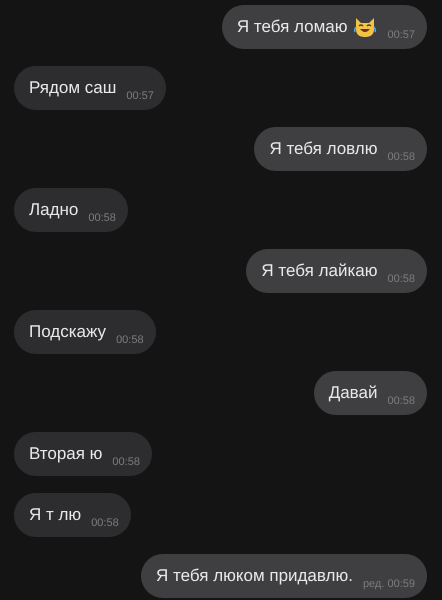 This screenshot has width=442, height=600. What do you see at coordinates (53, 210) in the screenshot?
I see `message-text: Ладно` at bounding box center [53, 210].